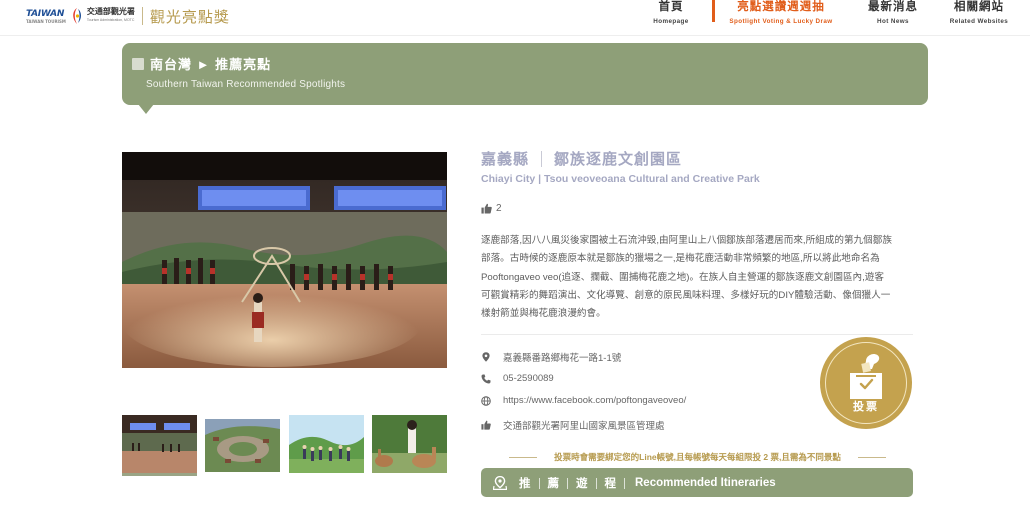 The image size is (1030, 510). Describe the element at coordinates (77, 16) in the screenshot. I see `tourism-mark-icon` at that location.